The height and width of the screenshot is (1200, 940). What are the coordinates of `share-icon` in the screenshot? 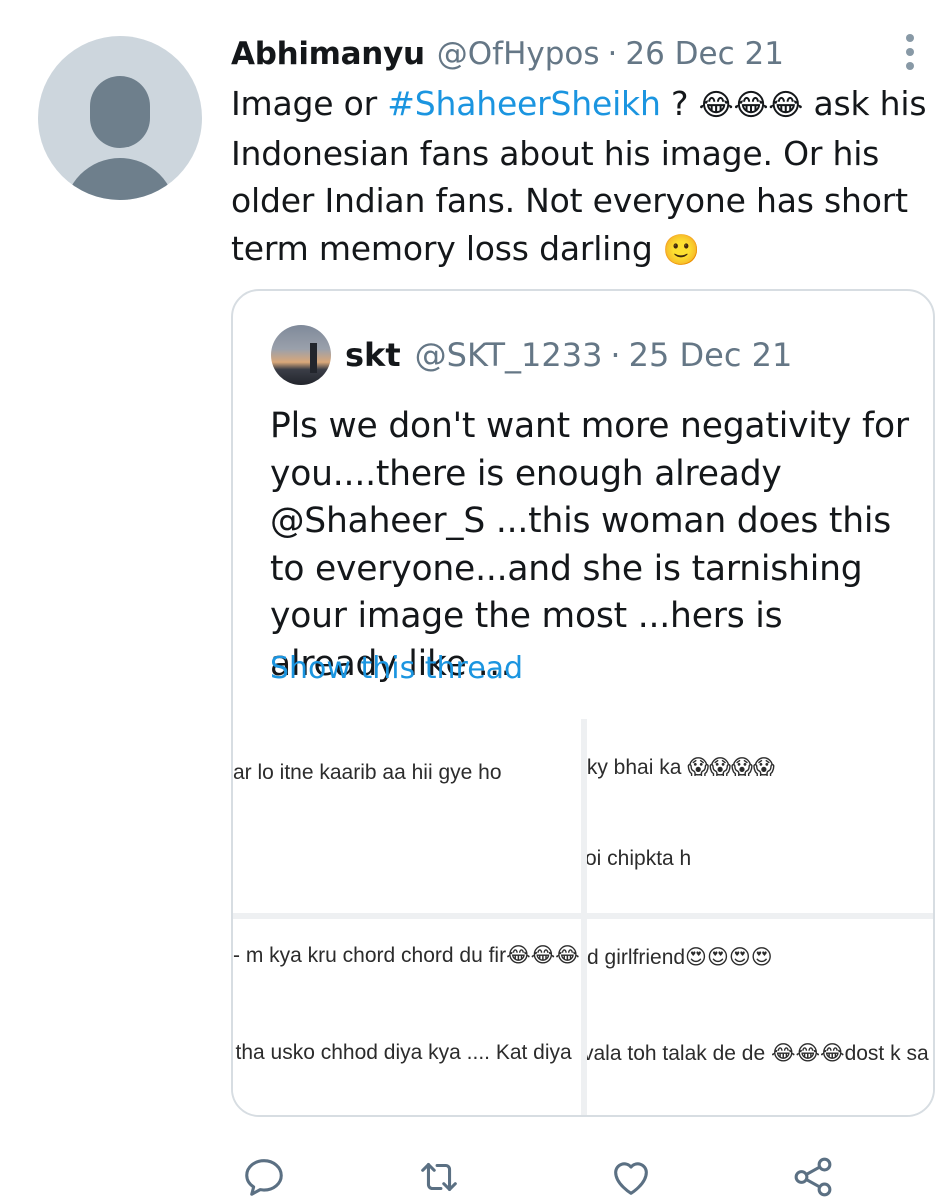 It's located at (813, 1177).